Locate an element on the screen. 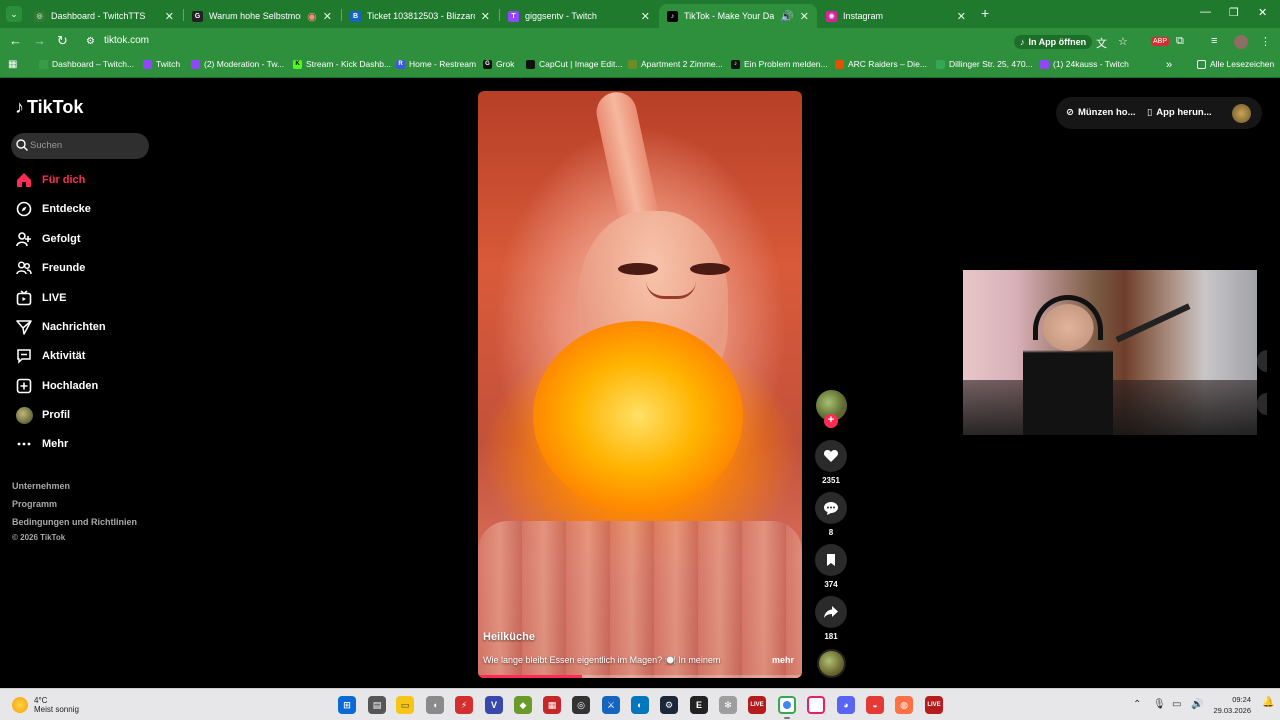  tray-volume-icon: 🔊 is located at coordinates (1197, 704).